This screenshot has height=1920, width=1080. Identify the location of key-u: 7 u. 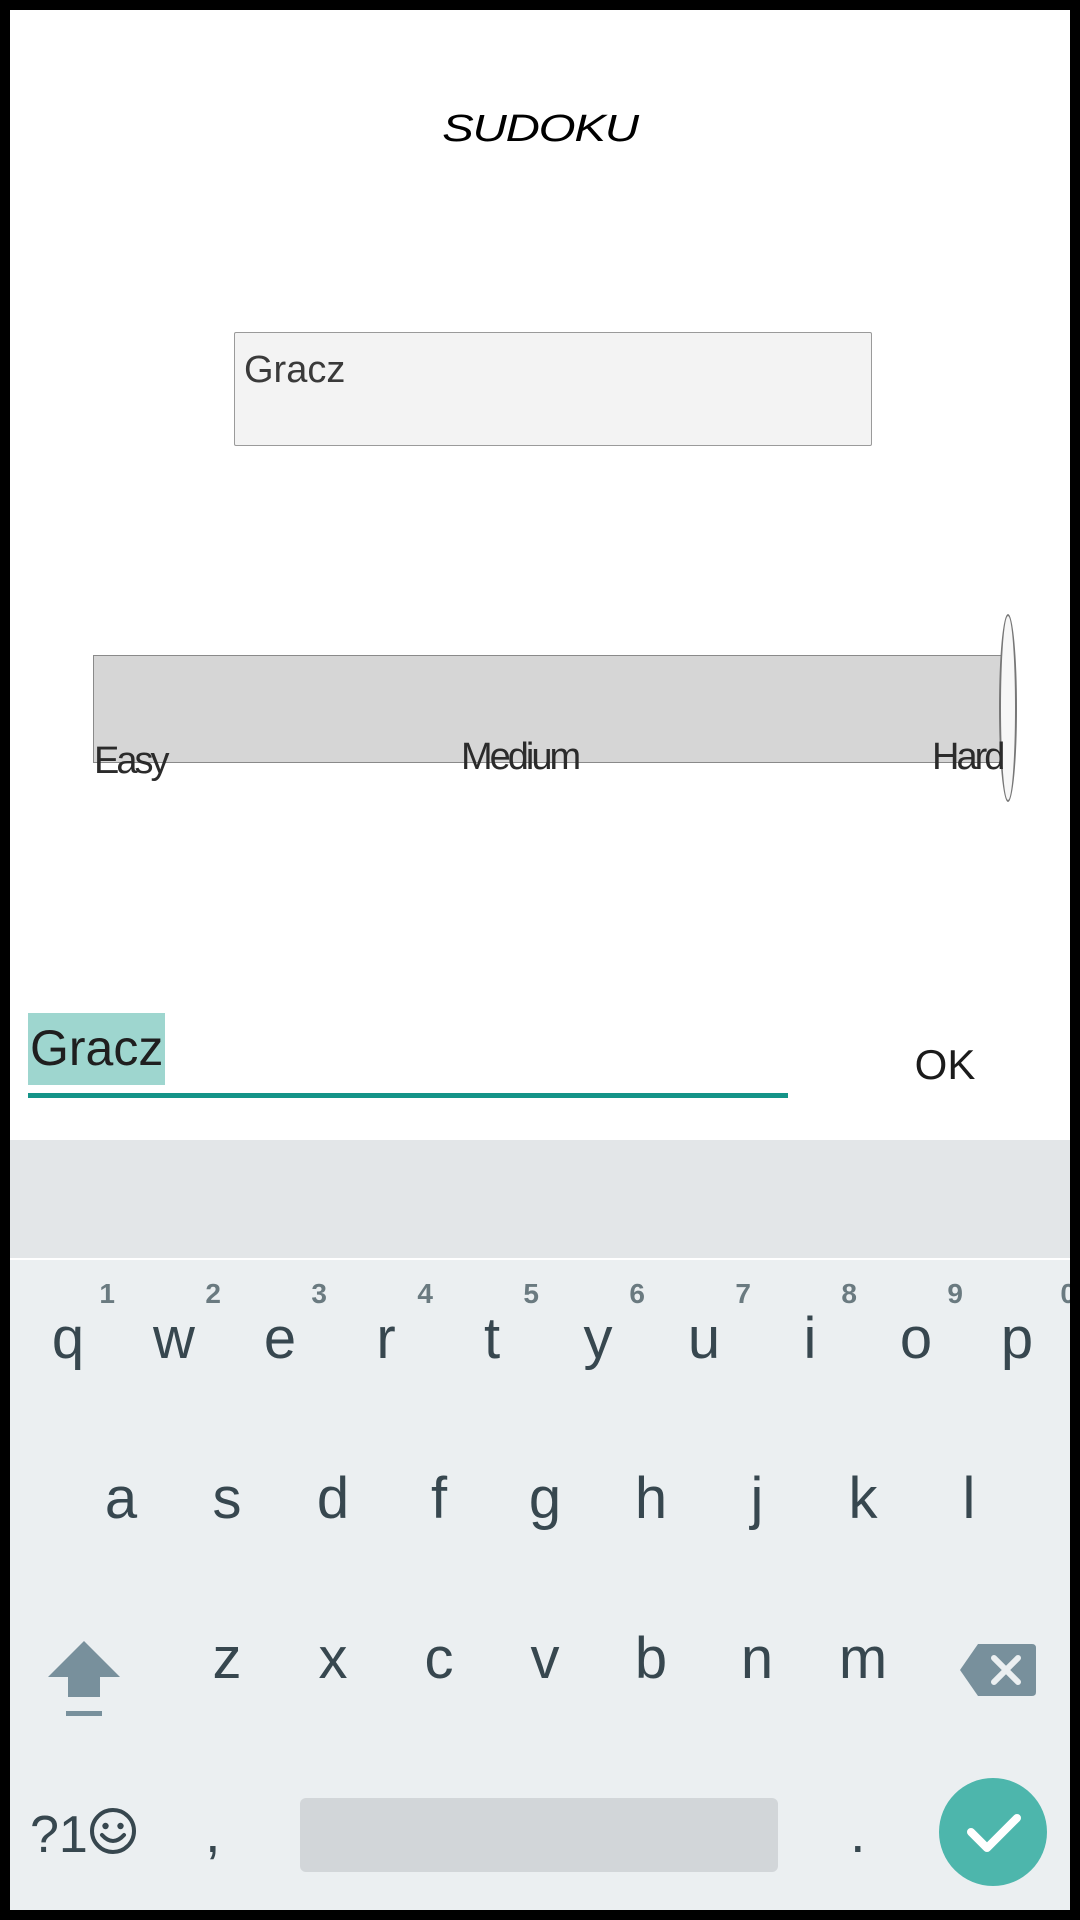
(704, 1330).